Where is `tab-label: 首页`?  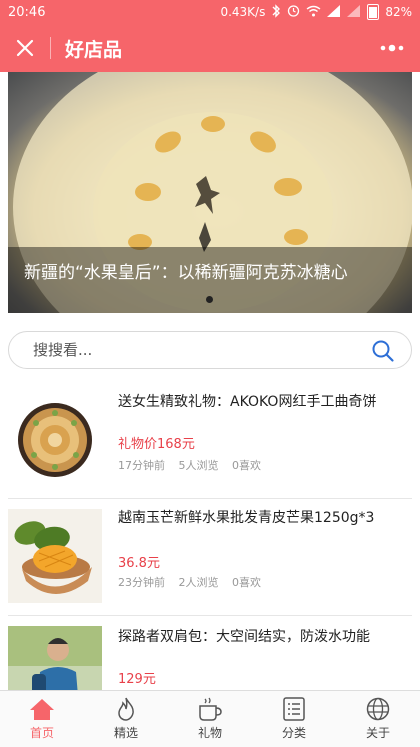 tab-label: 首页 is located at coordinates (41, 733).